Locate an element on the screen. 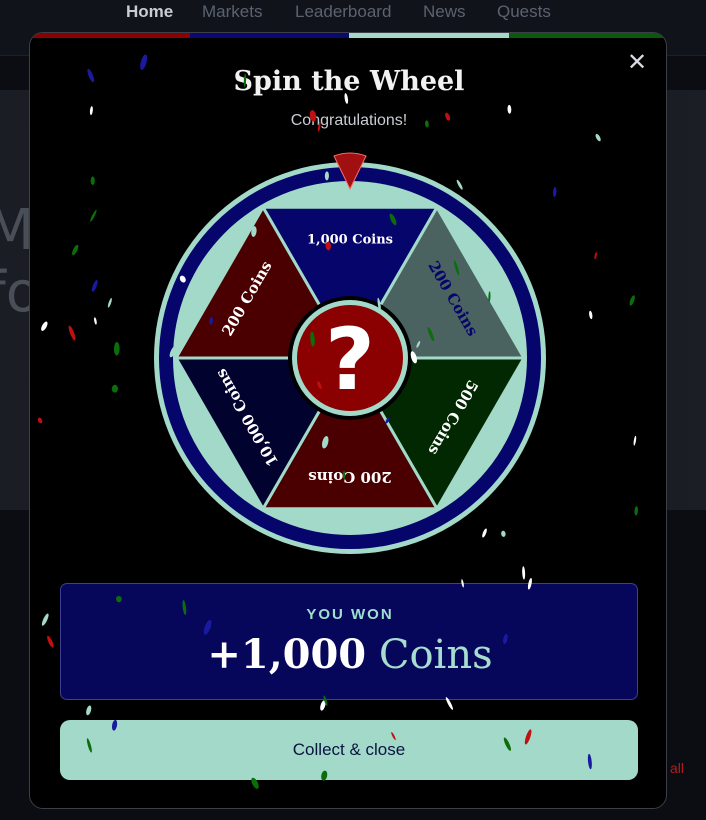 The height and width of the screenshot is (820, 706). color-stripe-navy is located at coordinates (269, 35).